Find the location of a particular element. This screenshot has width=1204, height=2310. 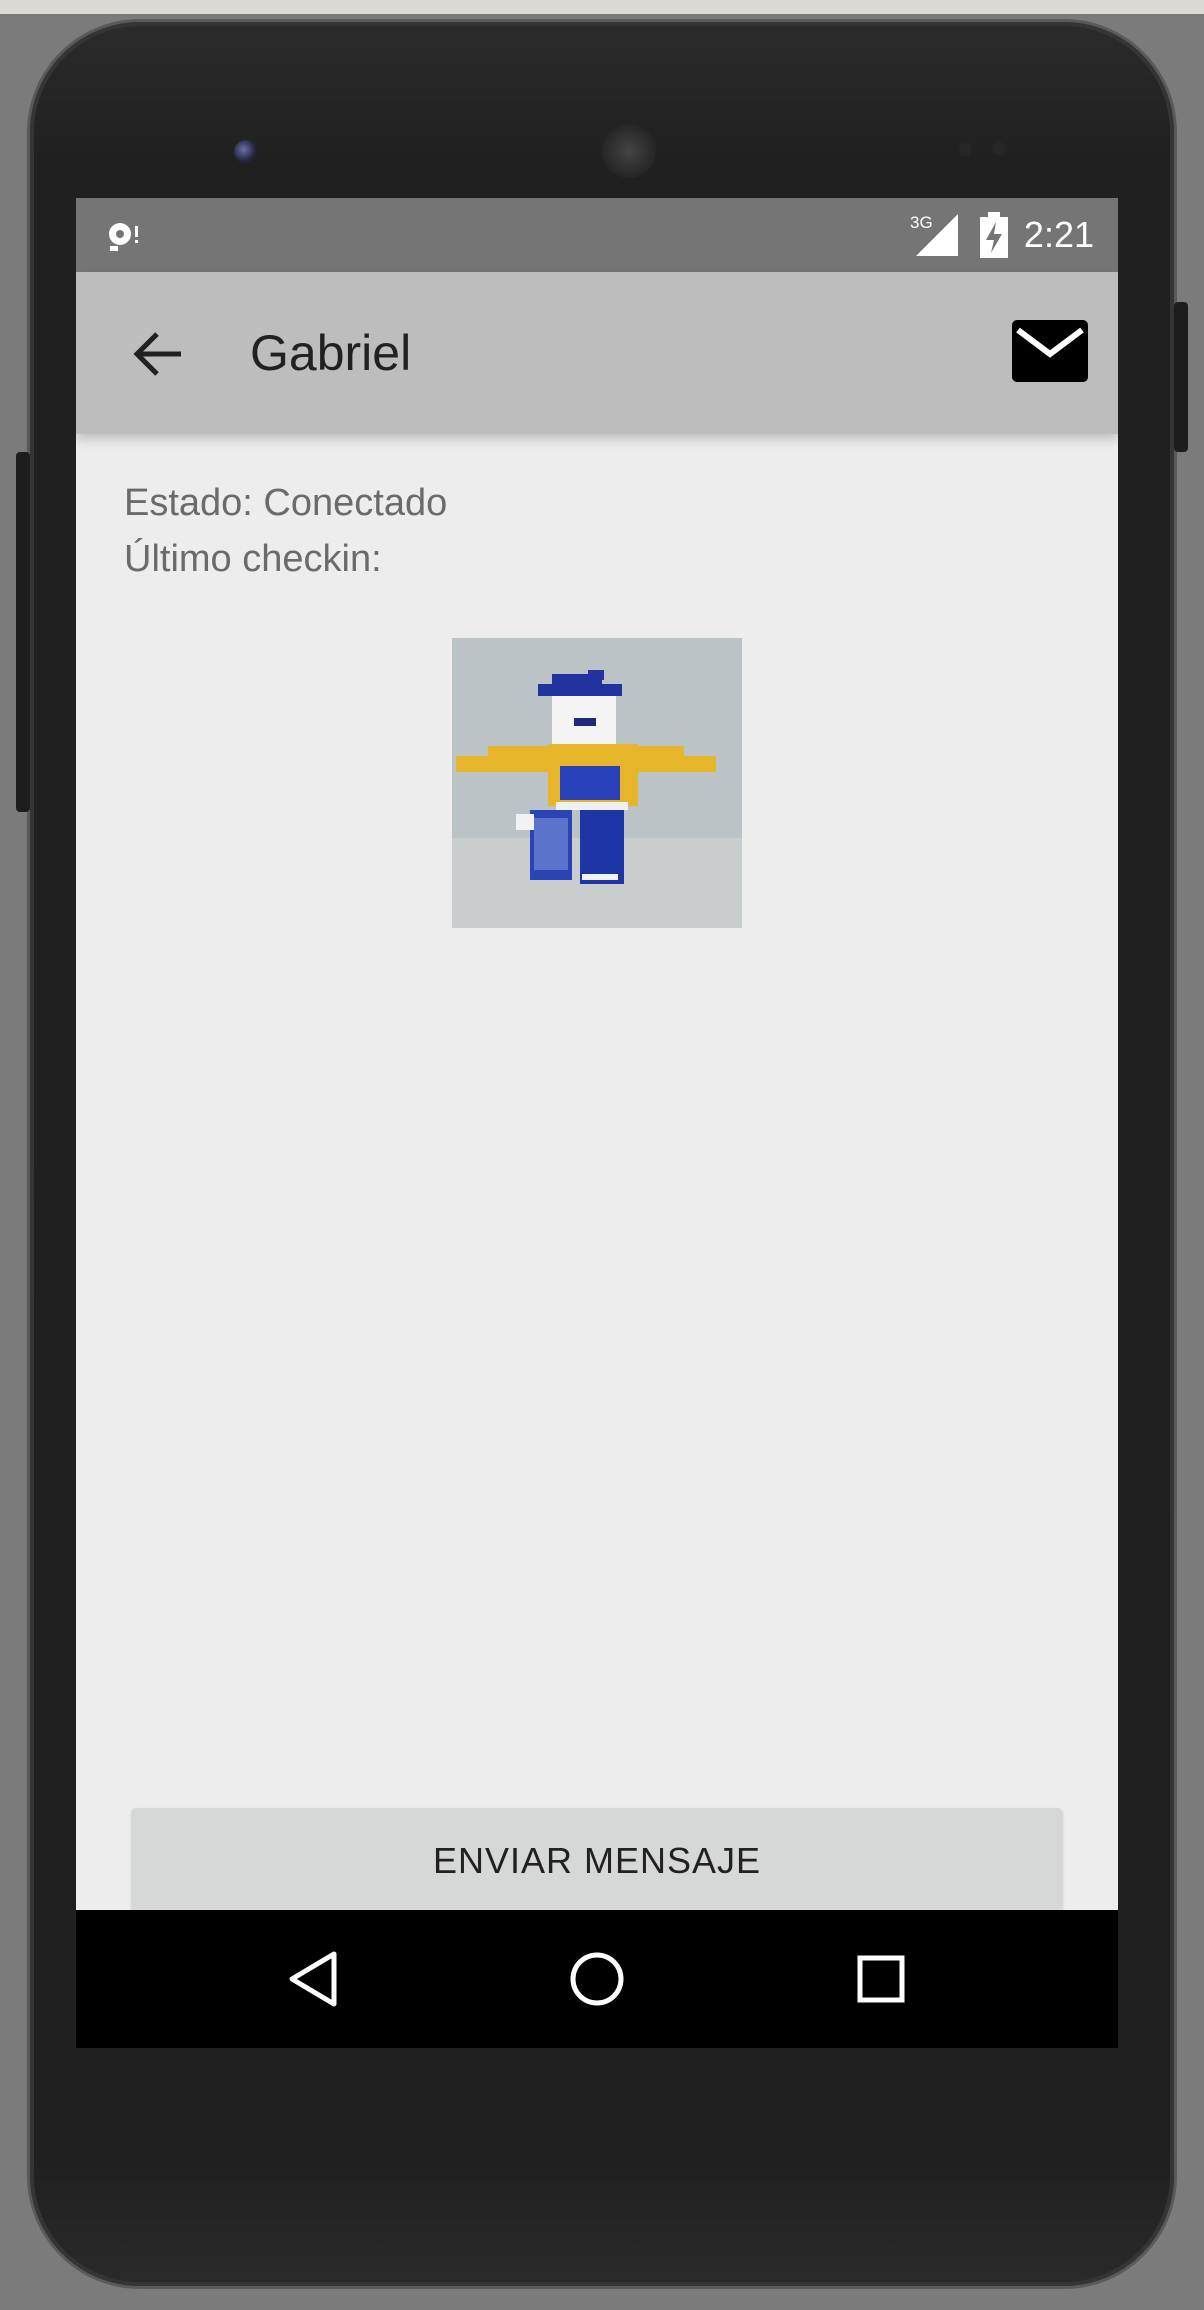

status-time: 2:21 is located at coordinates (1058, 234).